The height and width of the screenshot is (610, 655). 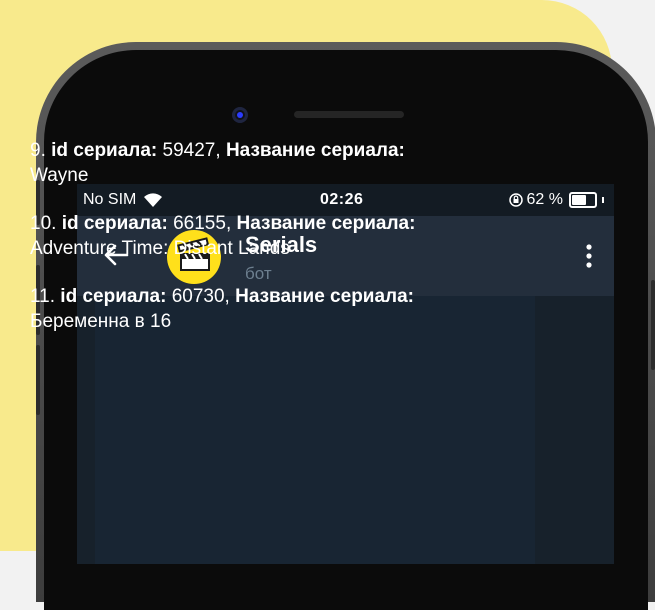 What do you see at coordinates (101, 321) in the screenshot?
I see `name-value: Беременна в 16` at bounding box center [101, 321].